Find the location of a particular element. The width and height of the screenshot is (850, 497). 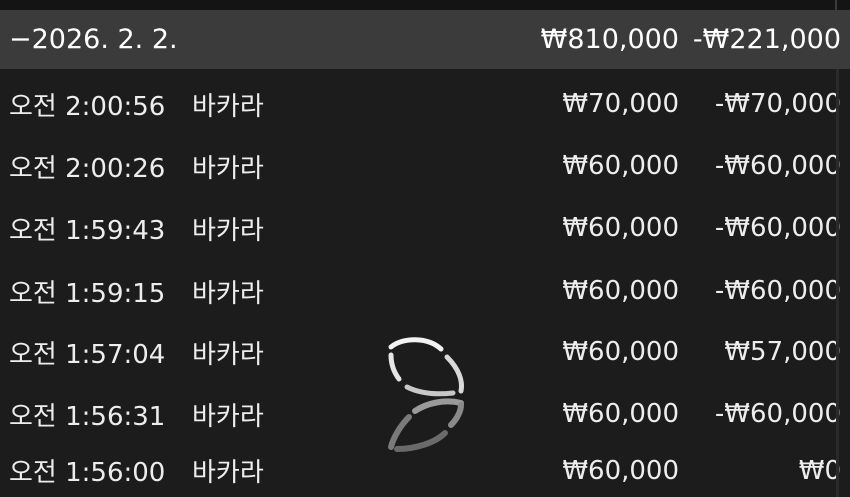

loading-spinner-icon is located at coordinates (425, 395).